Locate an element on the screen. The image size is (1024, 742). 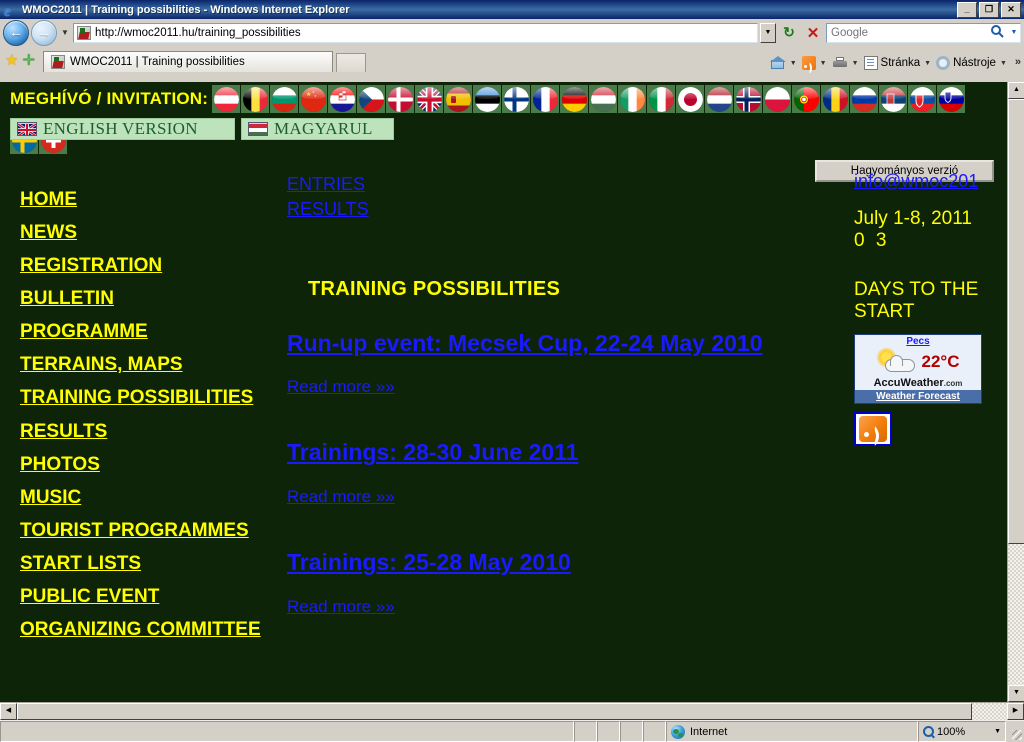
magyarul-button: MAGYARUL is located at coordinates (317, 129).